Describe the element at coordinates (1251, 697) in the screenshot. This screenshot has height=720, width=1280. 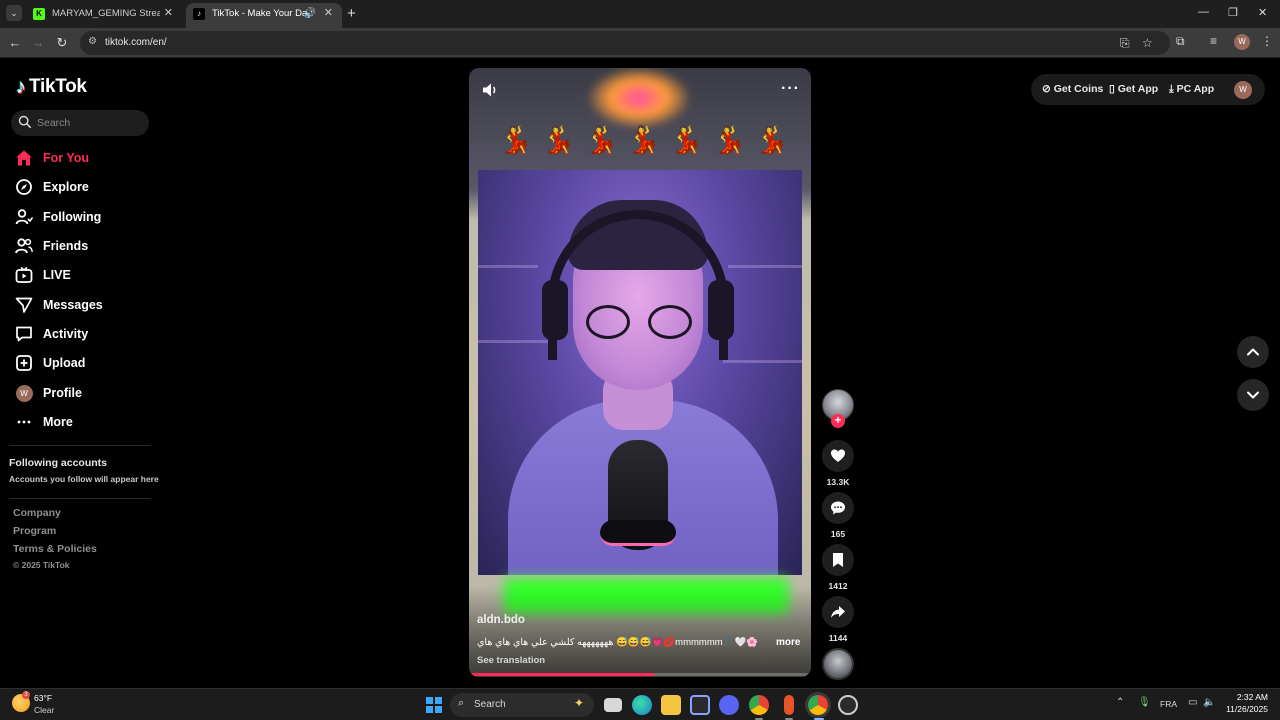
I see `clock-time: 2:32 AM` at that location.